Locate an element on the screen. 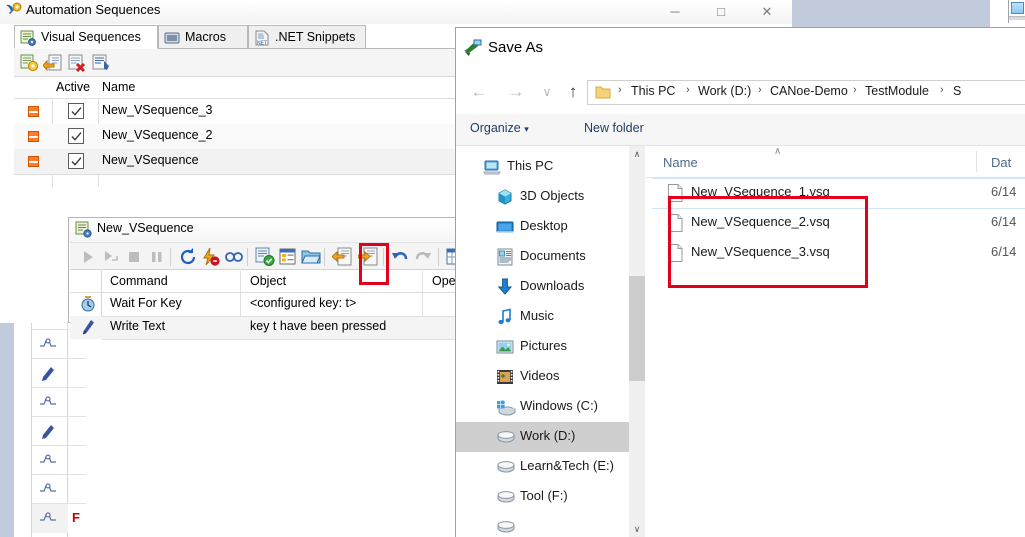 This screenshot has width=1025, height=537. breadcrumb-item-work-d: Work (D:) is located at coordinates (724, 91).